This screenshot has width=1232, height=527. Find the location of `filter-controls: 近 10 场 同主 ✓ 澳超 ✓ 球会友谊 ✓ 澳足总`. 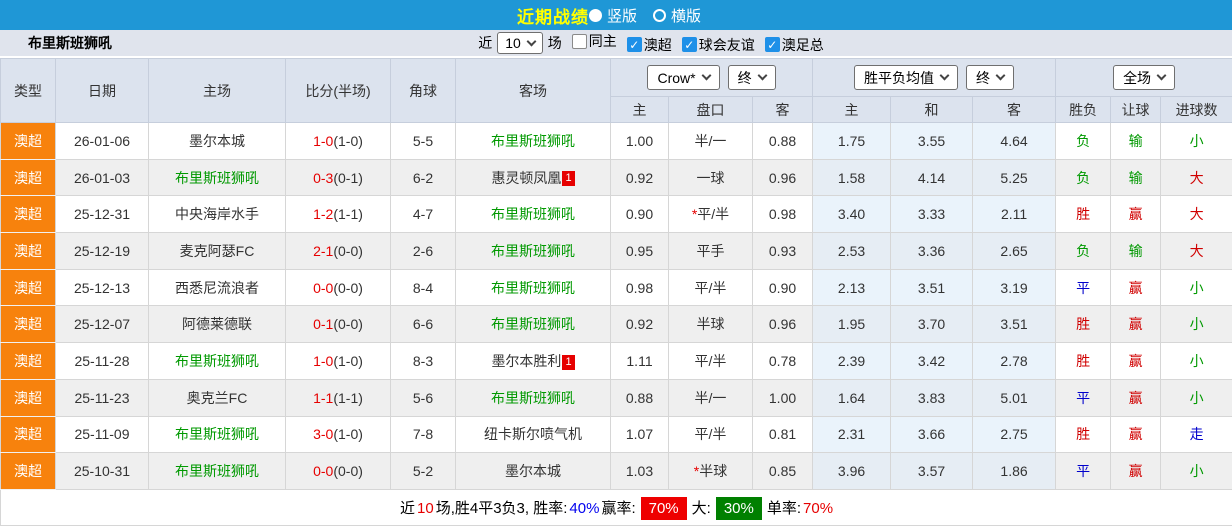

filter-controls: 近 10 场 同主 ✓ 澳超 ✓ 球会友谊 ✓ 澳足总 is located at coordinates (616, 43).